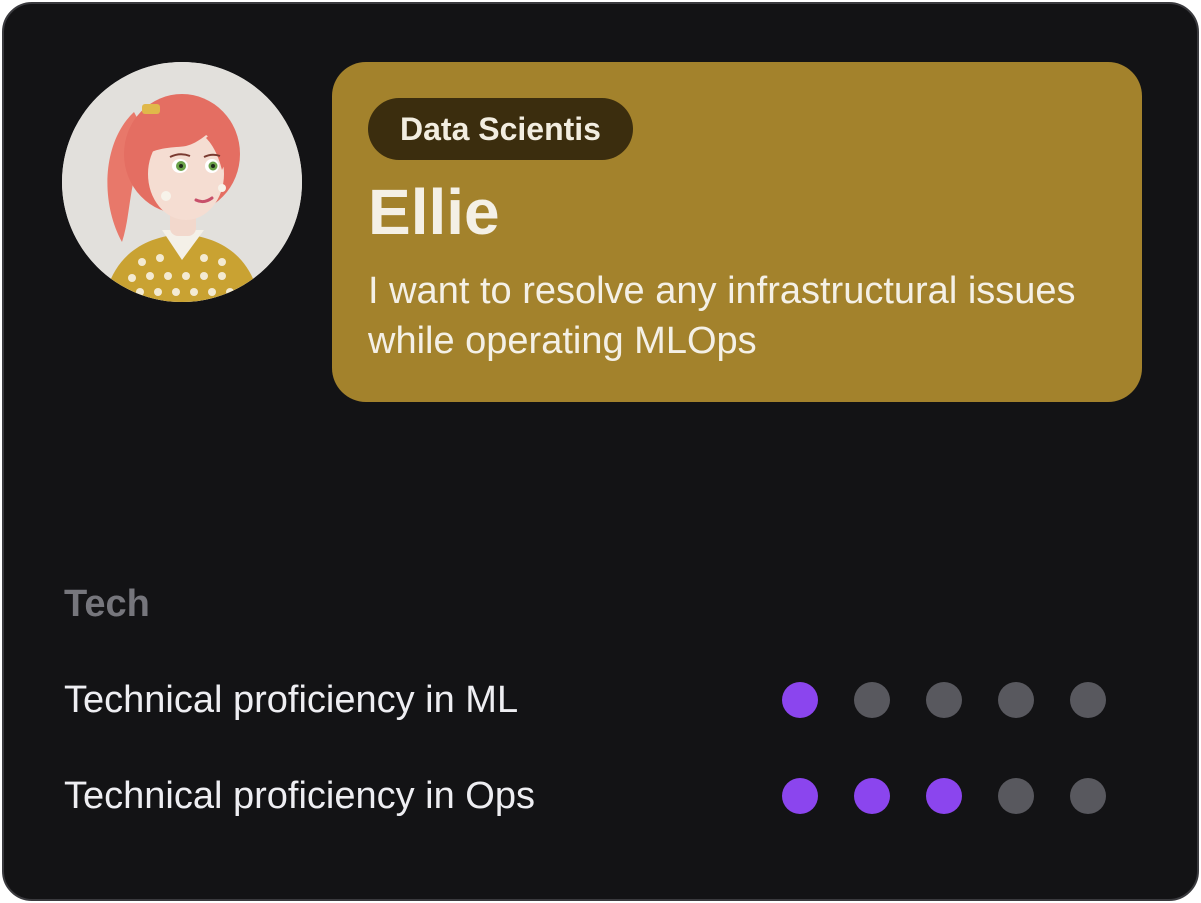 Image resolution: width=1201 pixels, height=903 pixels. Describe the element at coordinates (604, 700) in the screenshot. I see `skill-row-ml: Technical proficiency in ML` at that location.